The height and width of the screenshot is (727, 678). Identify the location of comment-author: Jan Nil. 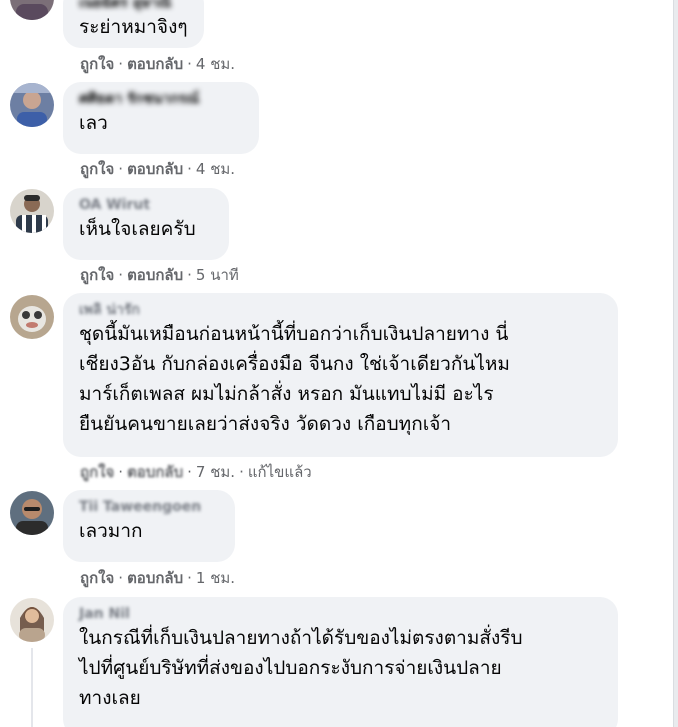
(340, 614).